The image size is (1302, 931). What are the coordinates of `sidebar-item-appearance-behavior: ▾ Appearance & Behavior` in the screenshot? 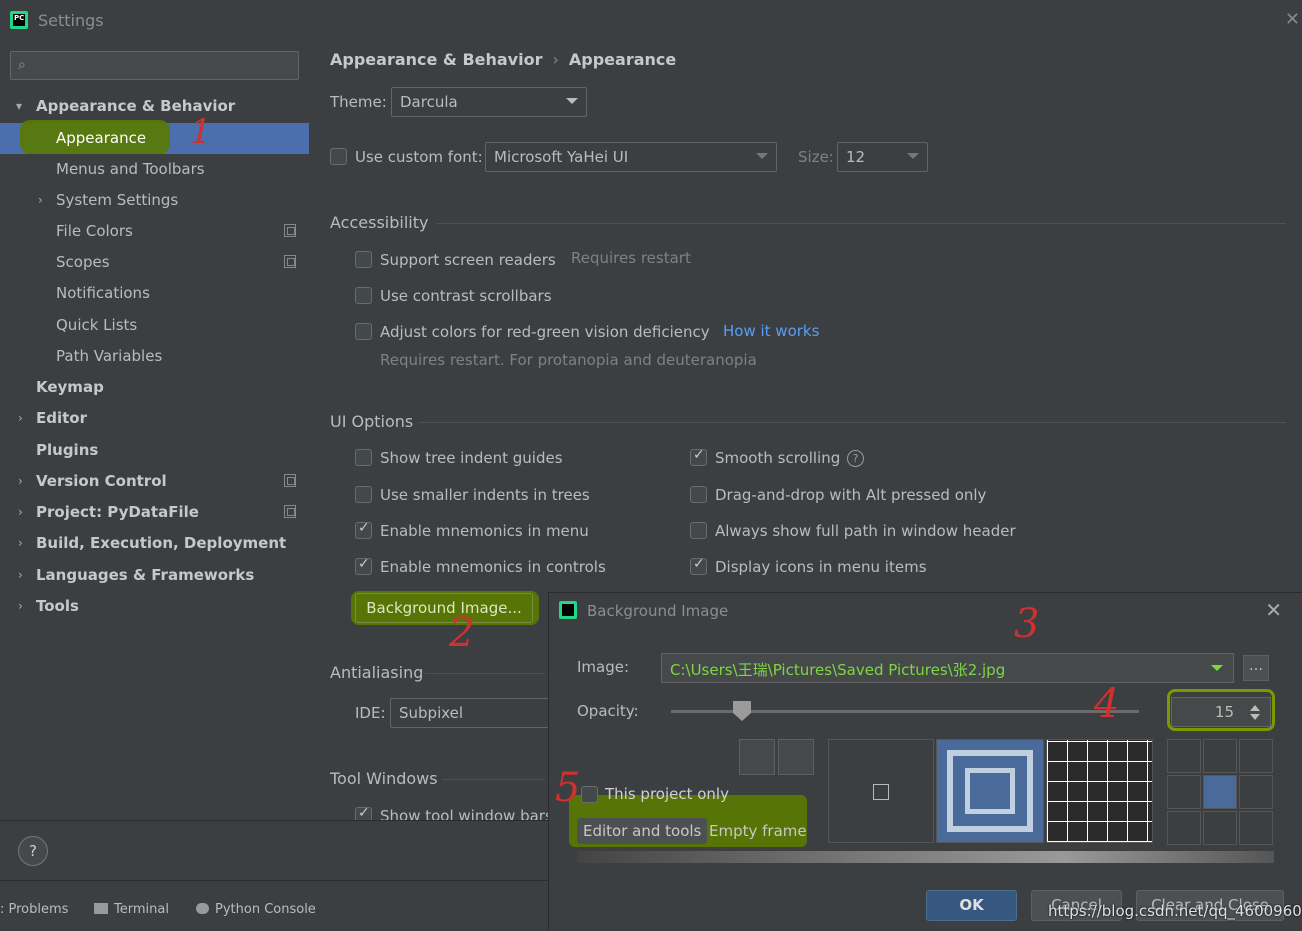 It's located at (154, 106).